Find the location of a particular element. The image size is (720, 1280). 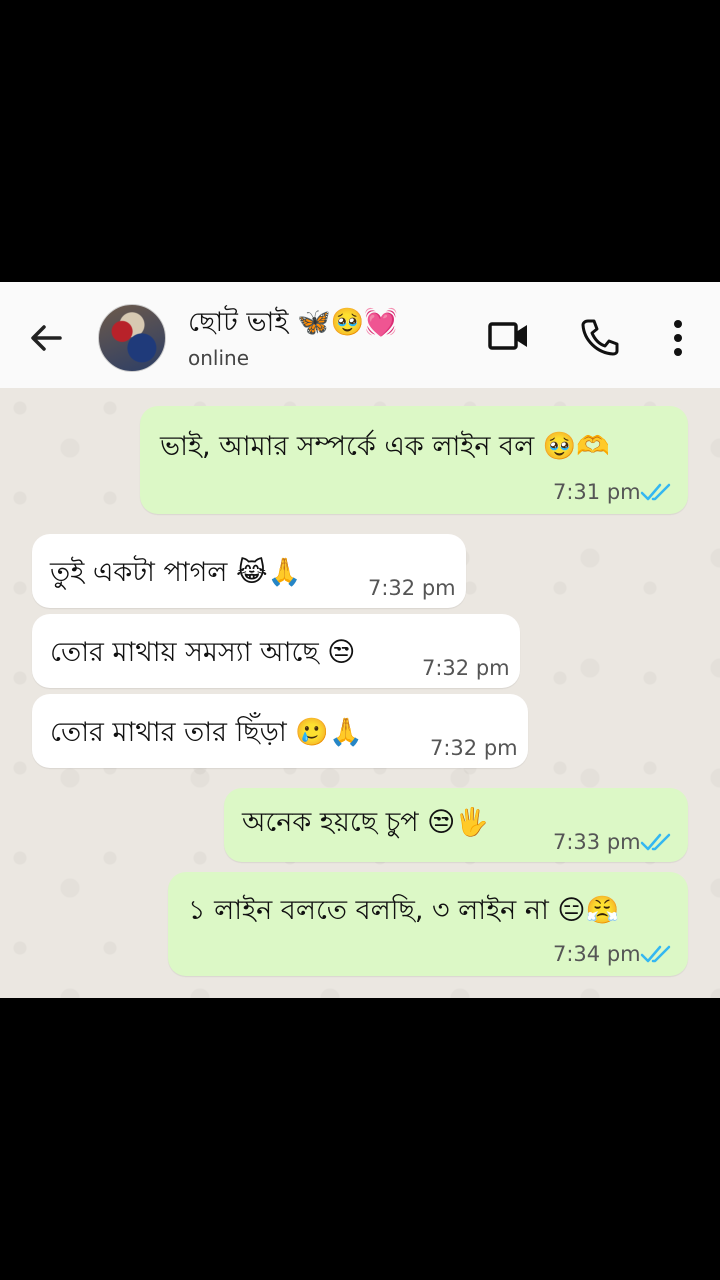

message-incoming: তোর মাথায় সমস্যা আছে 😒 7:32 pm is located at coordinates (276, 651).